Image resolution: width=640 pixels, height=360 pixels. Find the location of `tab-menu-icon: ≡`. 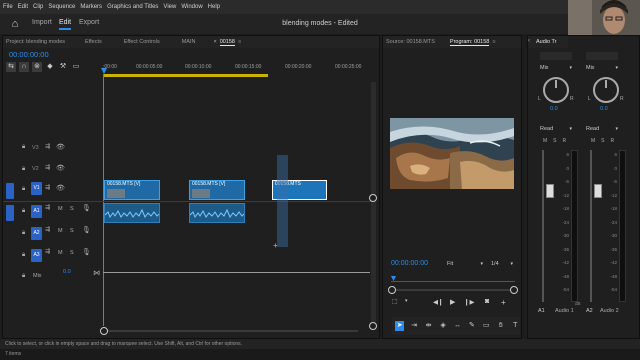

tab-menu-icon: ≡ is located at coordinates (239, 42).